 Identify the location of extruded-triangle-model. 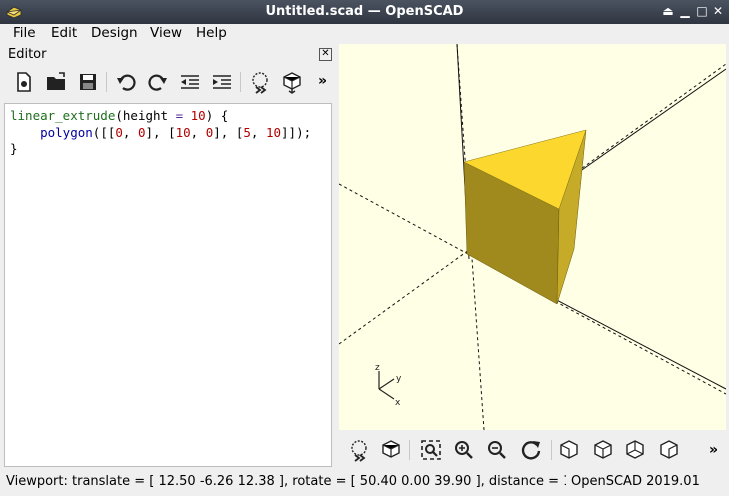
(525, 217).